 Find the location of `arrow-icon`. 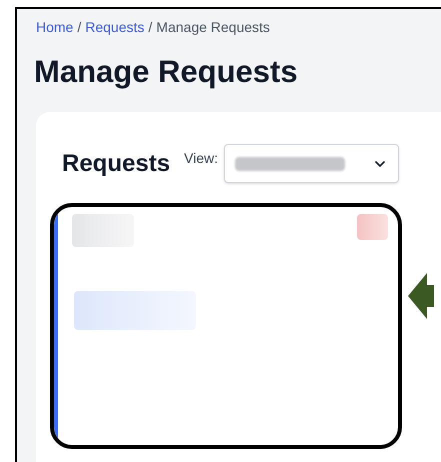

arrow-icon is located at coordinates (421, 296).